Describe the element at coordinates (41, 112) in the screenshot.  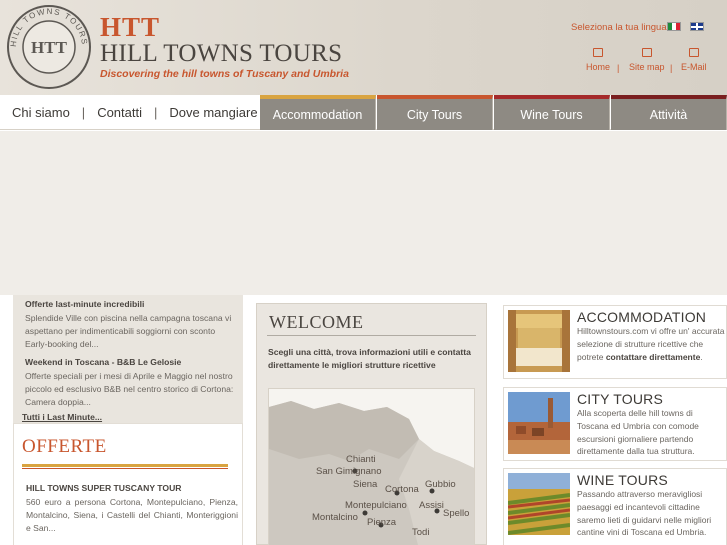
I see `nav-chi-siamo: Chi siamo` at that location.